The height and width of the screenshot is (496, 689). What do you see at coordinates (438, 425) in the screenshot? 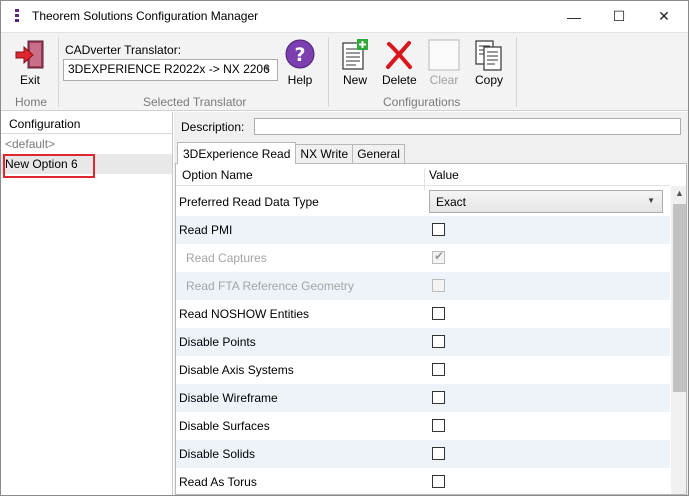
I see `disable-surfaces-checkbox` at bounding box center [438, 425].